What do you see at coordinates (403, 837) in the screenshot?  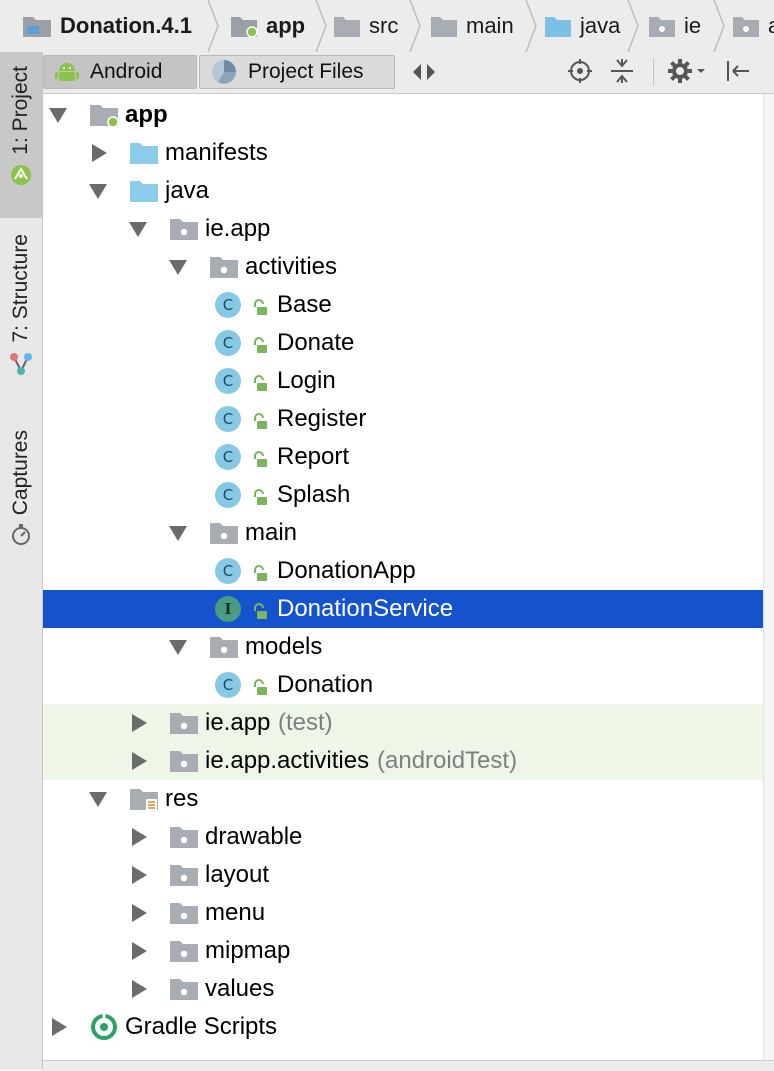 I see `tree-item: drawable` at bounding box center [403, 837].